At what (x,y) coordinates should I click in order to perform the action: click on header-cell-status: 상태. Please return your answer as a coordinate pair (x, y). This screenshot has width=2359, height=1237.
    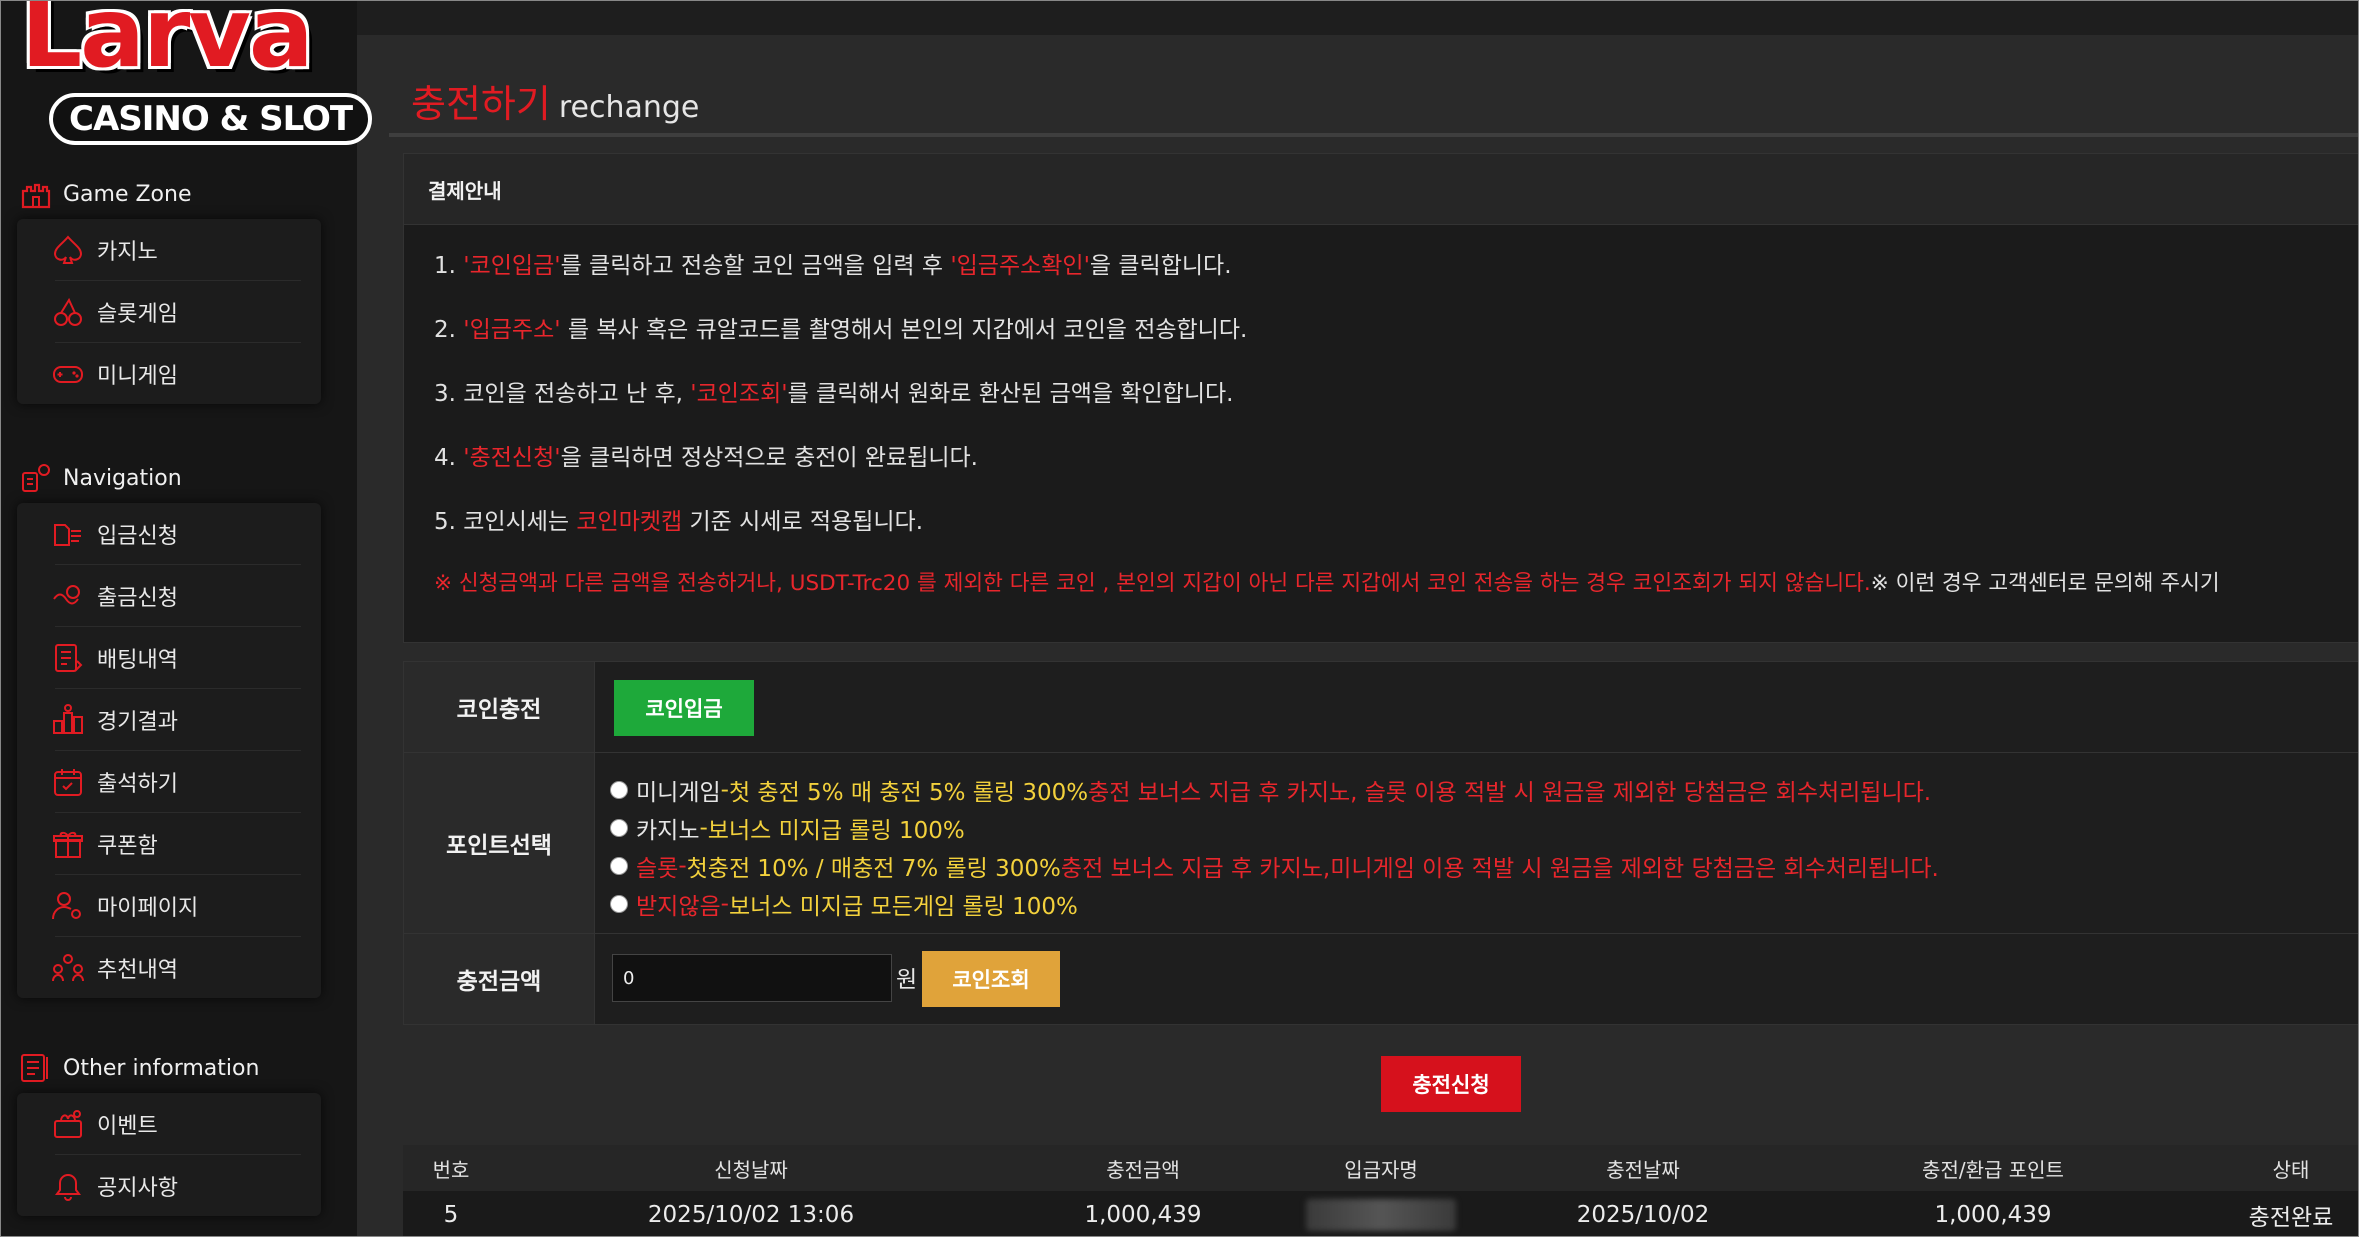
    Looking at the image, I should click on (2291, 1169).